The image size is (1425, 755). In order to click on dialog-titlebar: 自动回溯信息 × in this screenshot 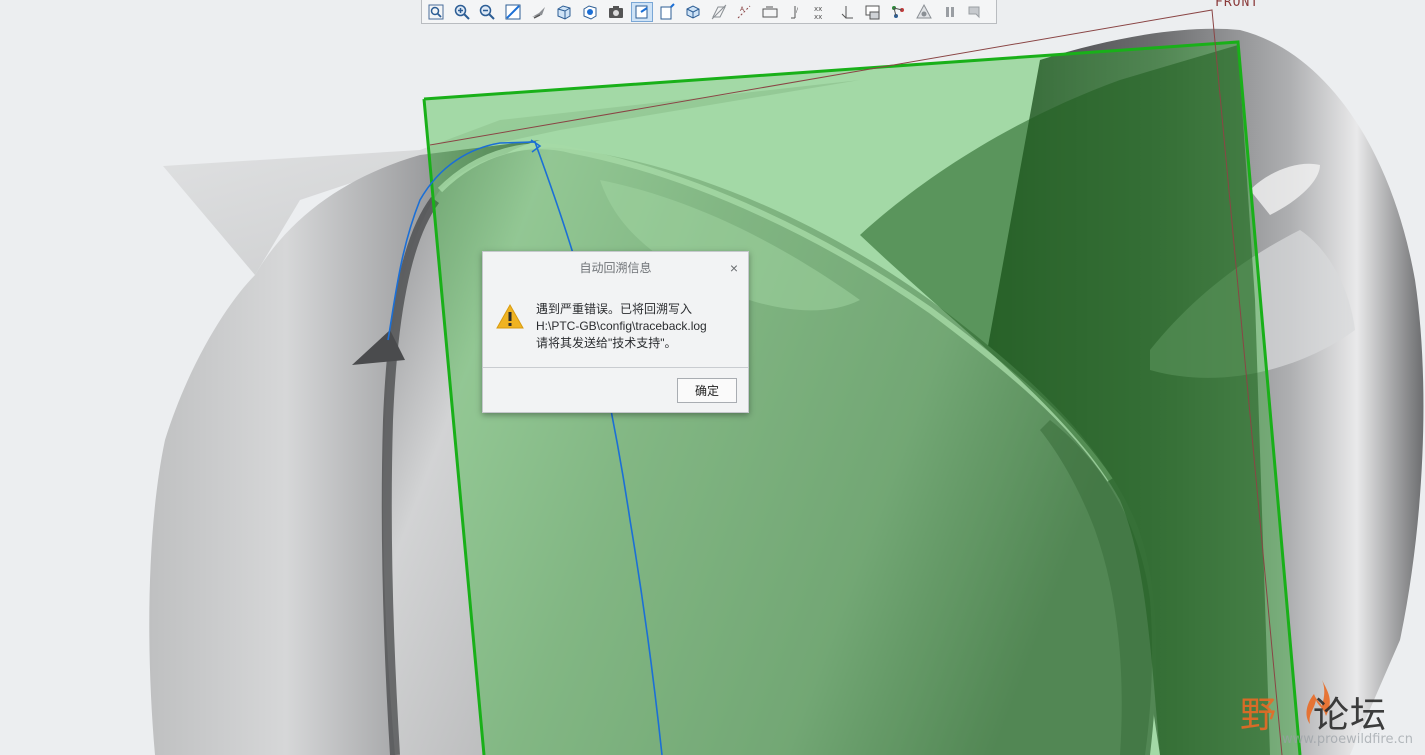, I will do `click(615, 268)`.